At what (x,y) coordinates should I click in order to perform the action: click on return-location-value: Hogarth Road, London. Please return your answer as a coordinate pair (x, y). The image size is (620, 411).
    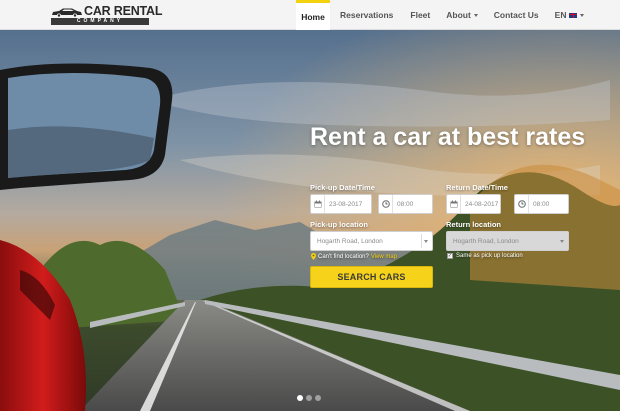
    Looking at the image, I should click on (486, 241).